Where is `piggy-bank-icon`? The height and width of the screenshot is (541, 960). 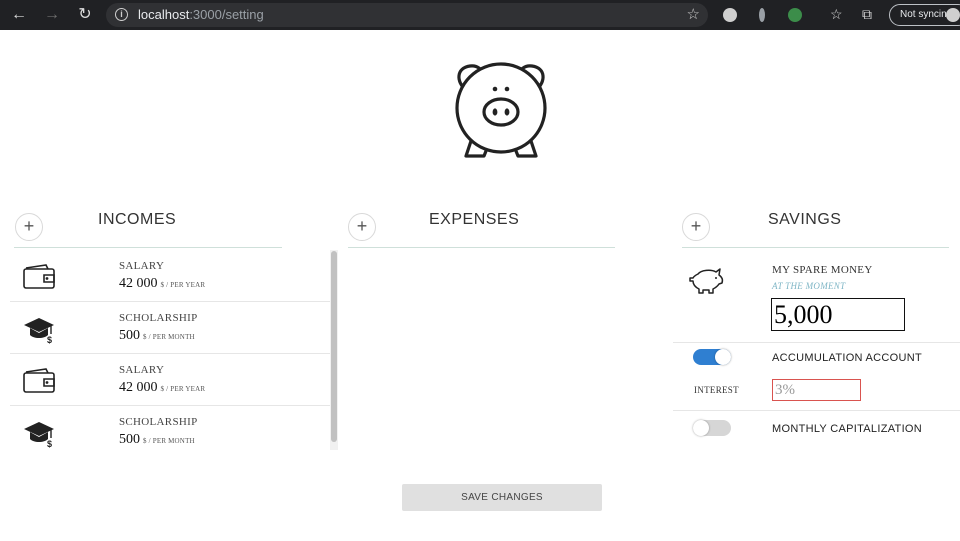 piggy-bank-icon is located at coordinates (706, 281).